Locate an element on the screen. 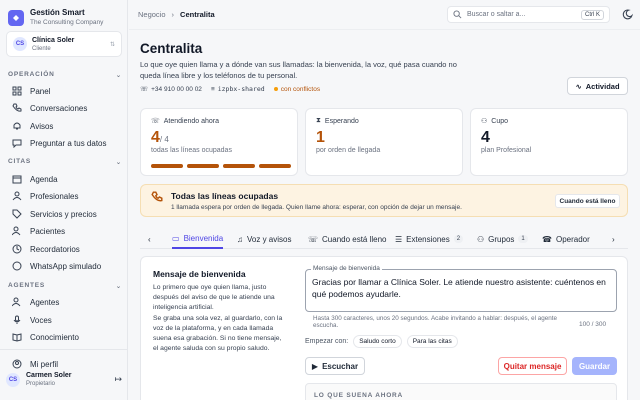 The height and width of the screenshot is (400, 640). sidebar-item-conocimiento: Conocimiento is located at coordinates (45, 337).